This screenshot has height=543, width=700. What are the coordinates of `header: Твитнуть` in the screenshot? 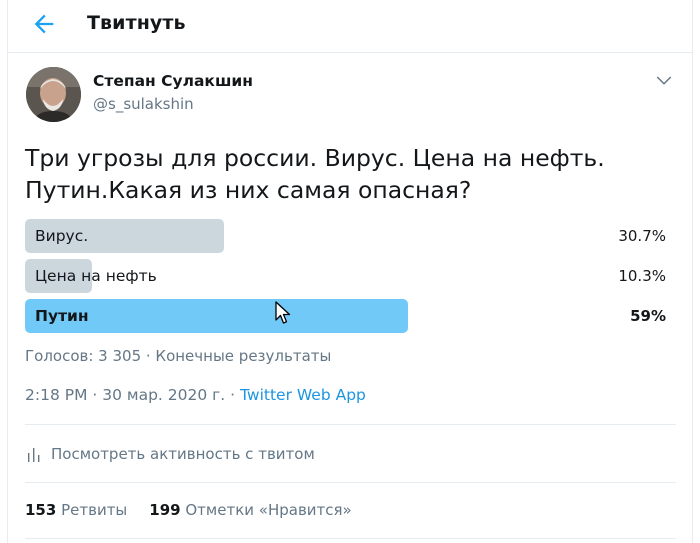 It's located at (350, 26).